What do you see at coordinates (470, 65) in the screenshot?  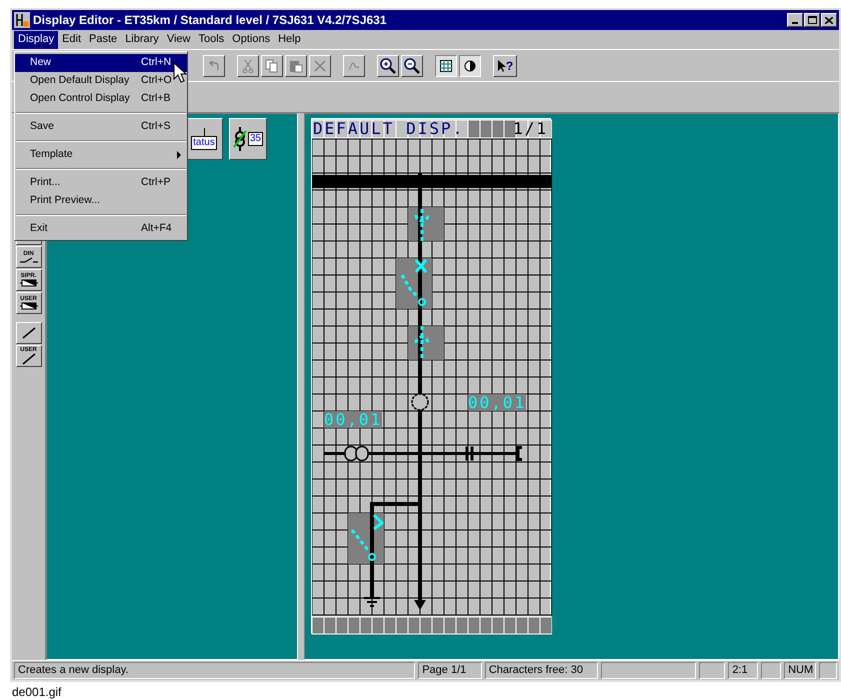 I see `contrast-toggle-button` at bounding box center [470, 65].